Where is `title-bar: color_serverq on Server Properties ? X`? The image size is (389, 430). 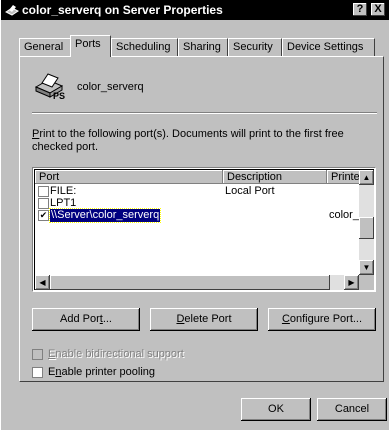
title-bar: color_serverq on Server Properties ? X is located at coordinates (195, 10).